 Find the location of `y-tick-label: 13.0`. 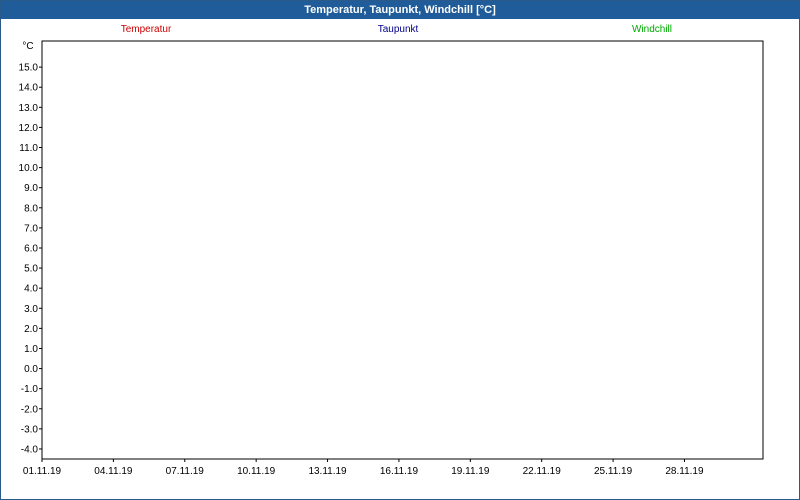

y-tick-label: 13.0 is located at coordinates (29, 108).